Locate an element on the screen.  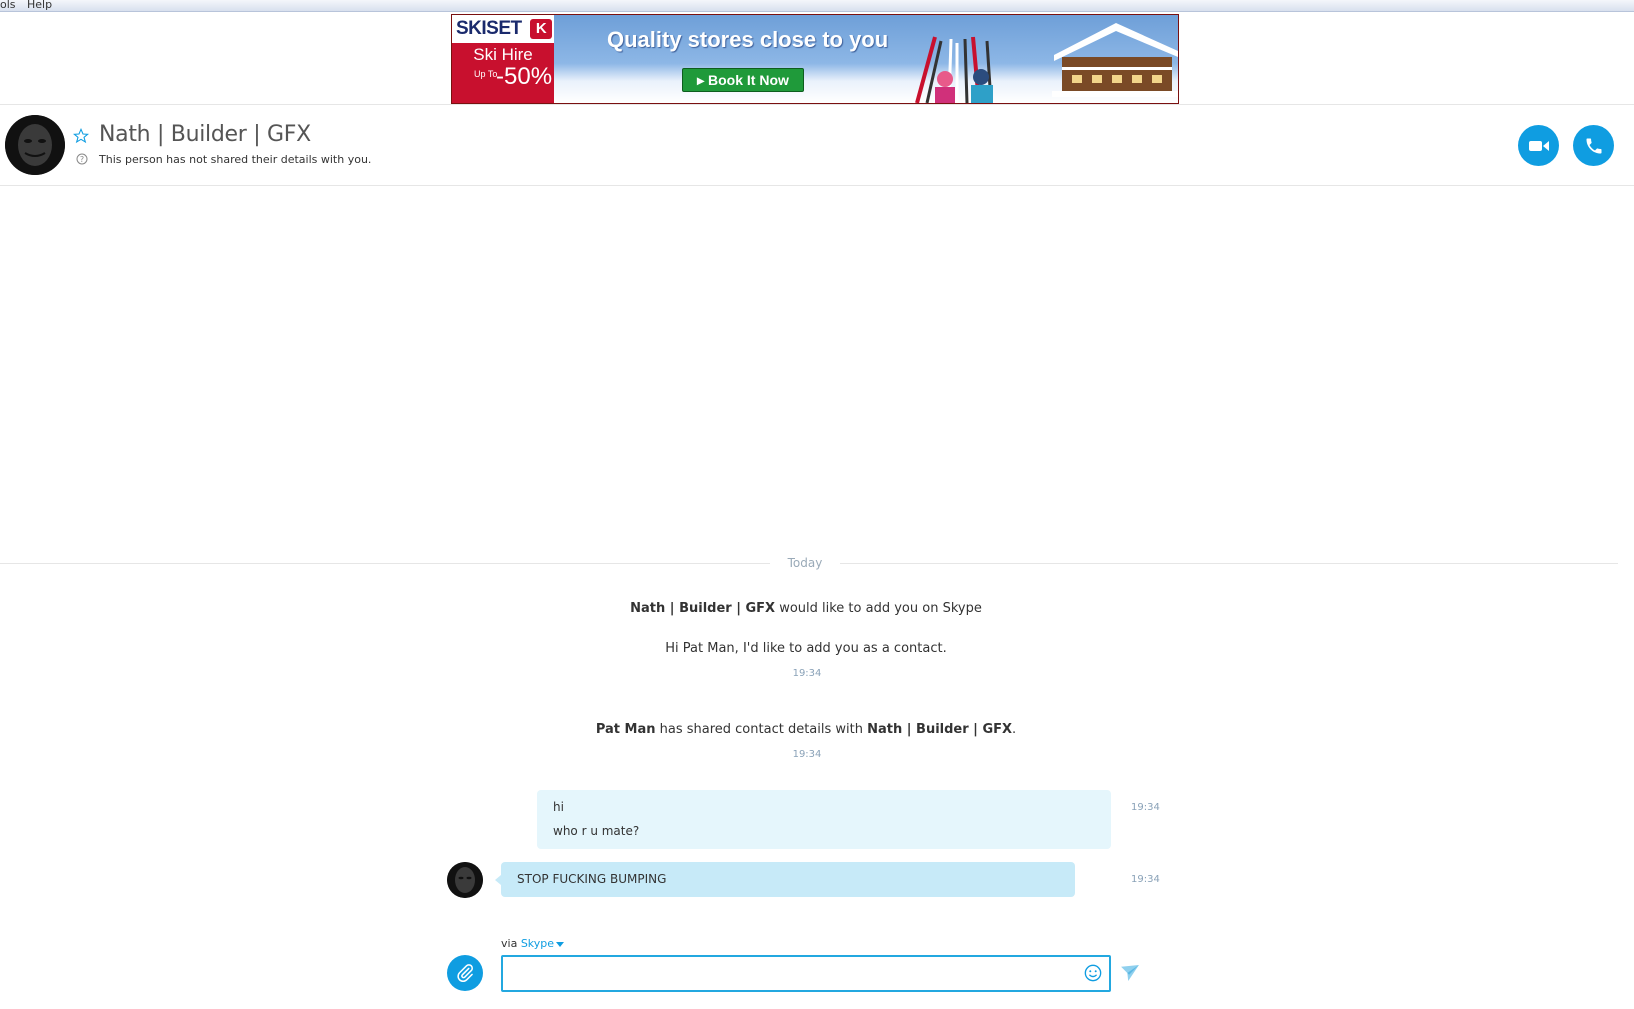
message-line: hi is located at coordinates (558, 807).